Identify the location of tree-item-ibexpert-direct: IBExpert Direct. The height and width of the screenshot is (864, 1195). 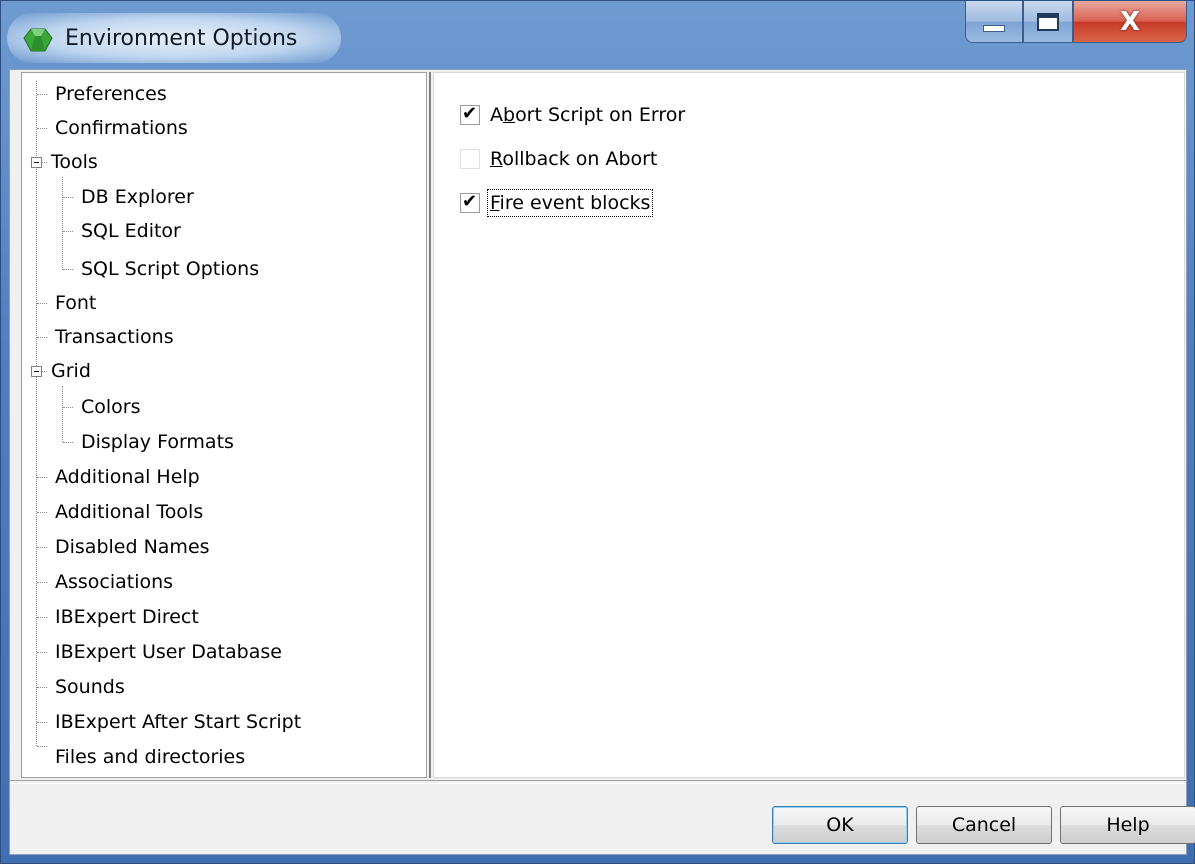
(127, 617).